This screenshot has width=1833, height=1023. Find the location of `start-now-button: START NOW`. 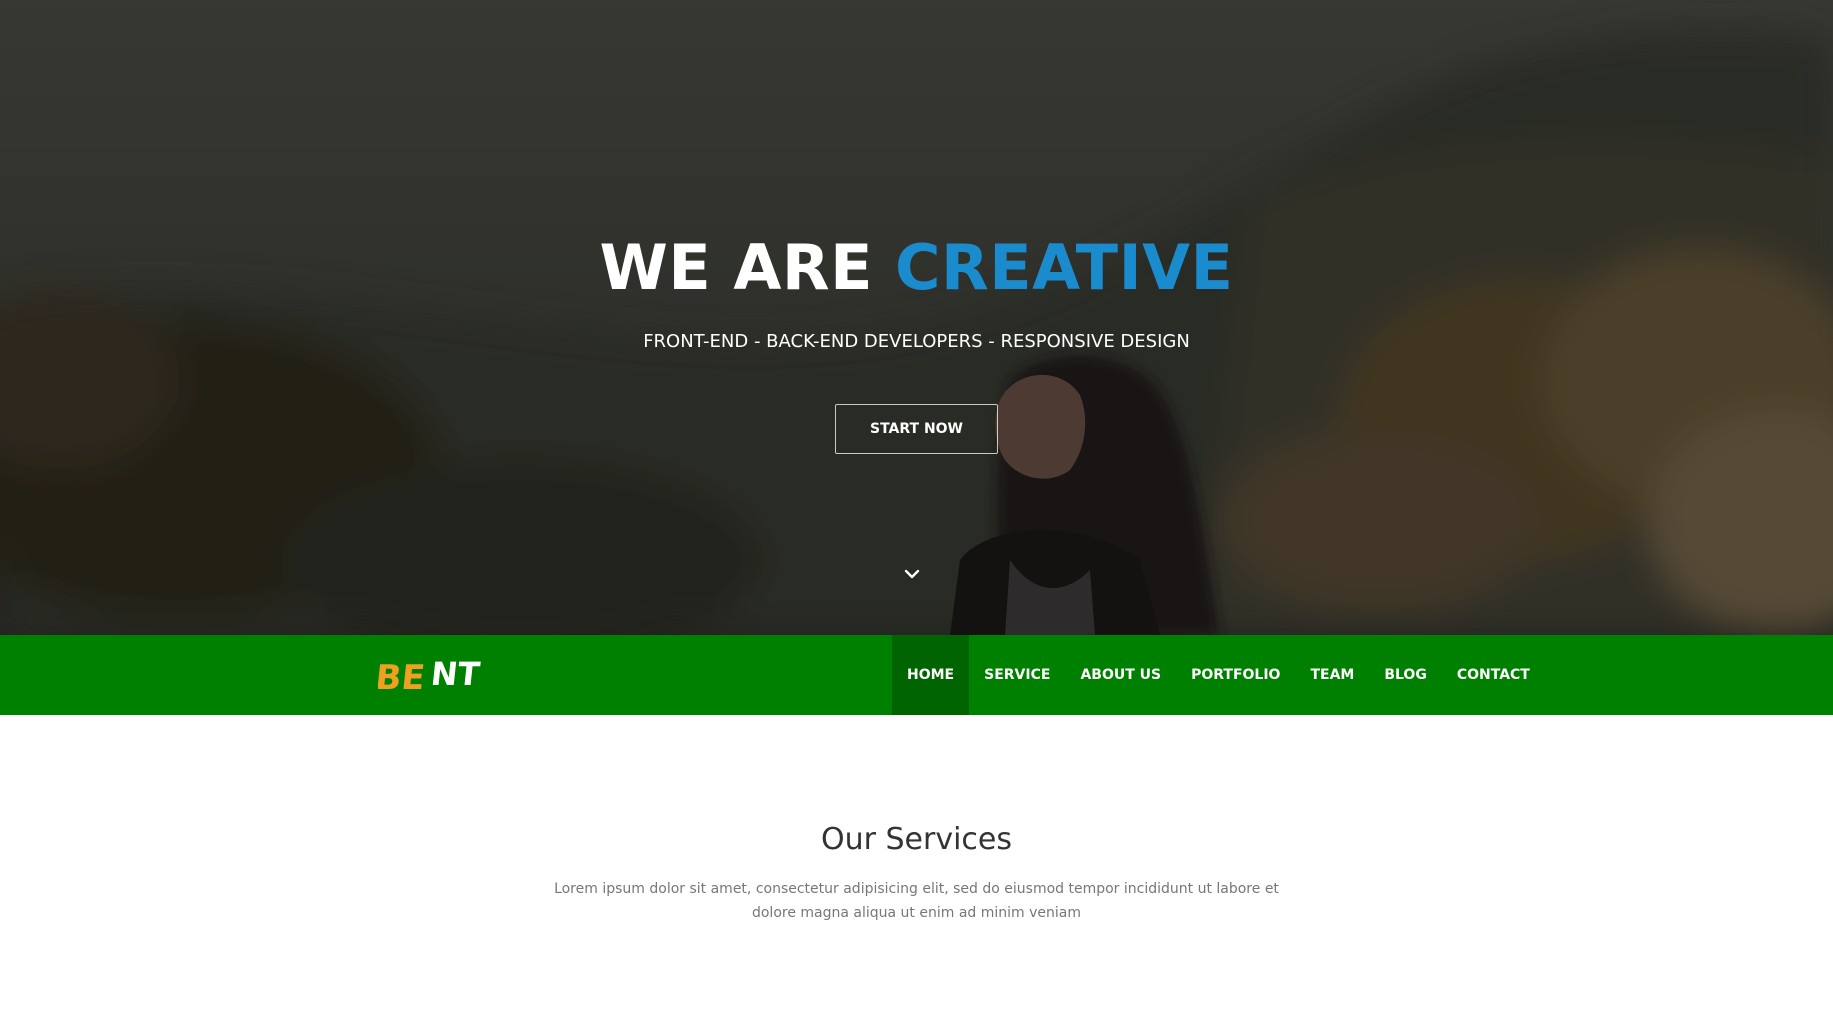

start-now-button: START NOW is located at coordinates (916, 429).